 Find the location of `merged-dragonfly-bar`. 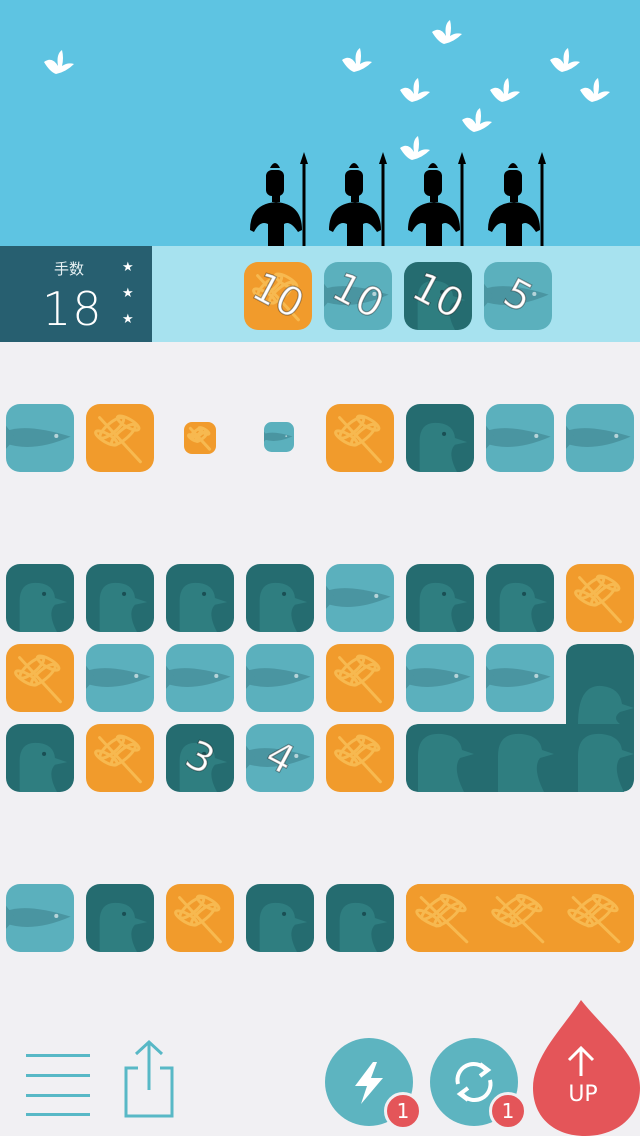

merged-dragonfly-bar is located at coordinates (520, 918).